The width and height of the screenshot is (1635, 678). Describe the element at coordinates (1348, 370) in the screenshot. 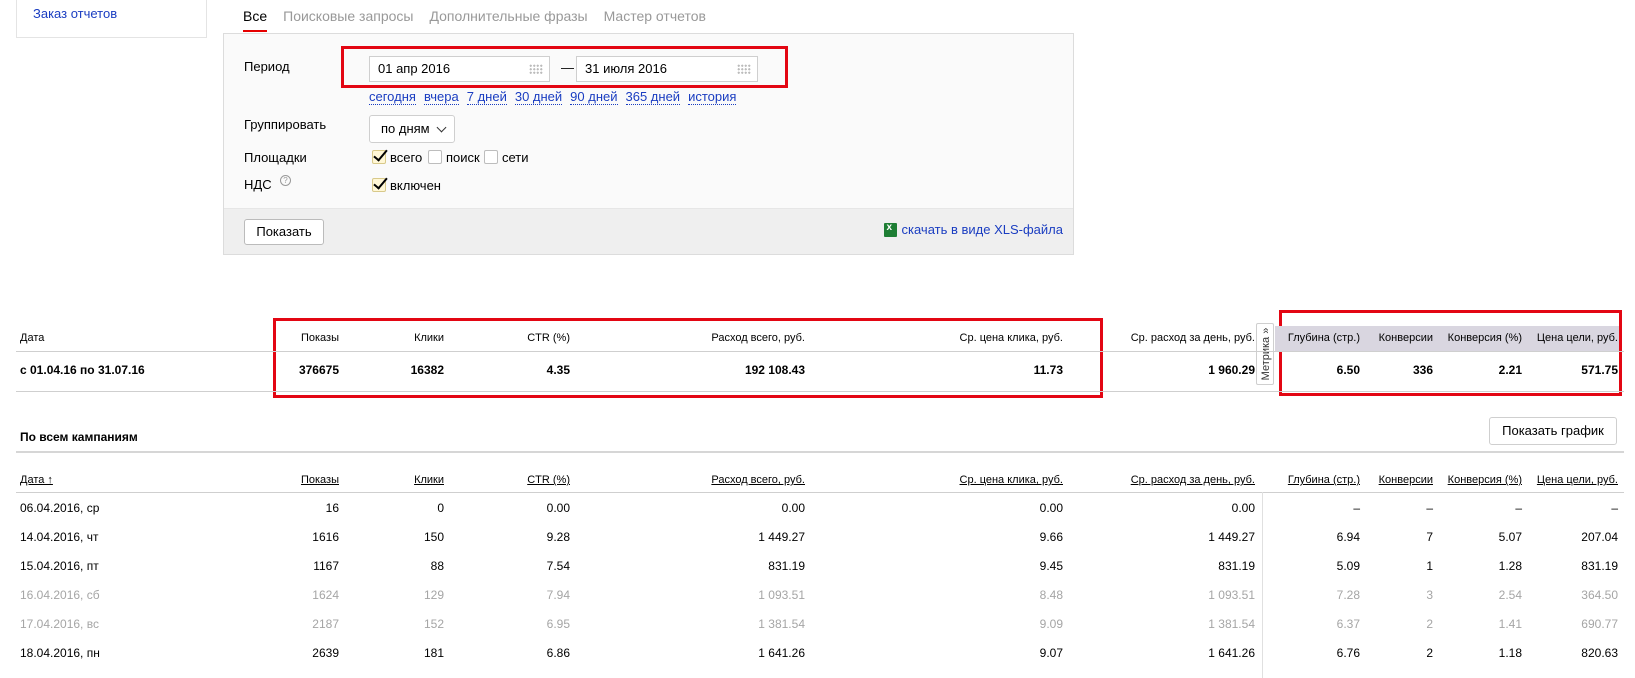

I see `summary-depth: 6.50` at that location.